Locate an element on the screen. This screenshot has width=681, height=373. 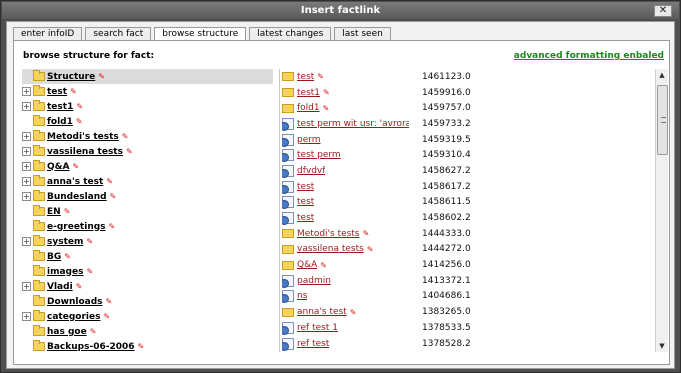
list-item: test ✎ 1461123.0 is located at coordinates (468, 77).